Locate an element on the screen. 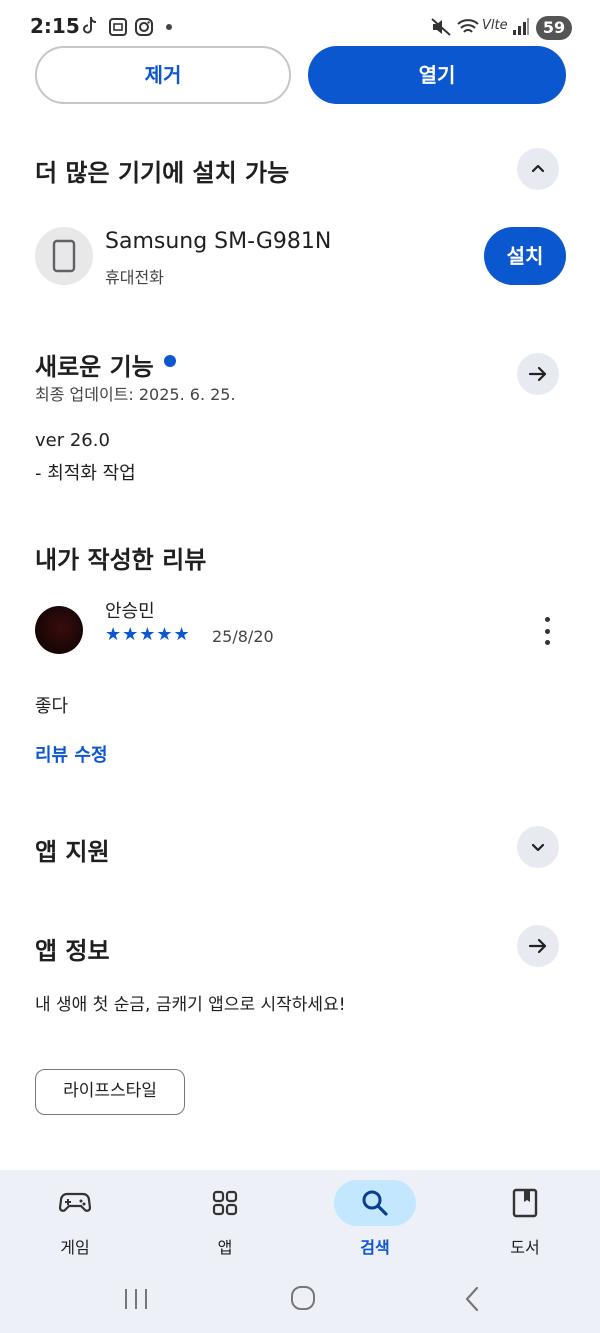 The height and width of the screenshot is (1333, 600). my-review-title: 내가 작성한 리뷰 is located at coordinates (121, 560).